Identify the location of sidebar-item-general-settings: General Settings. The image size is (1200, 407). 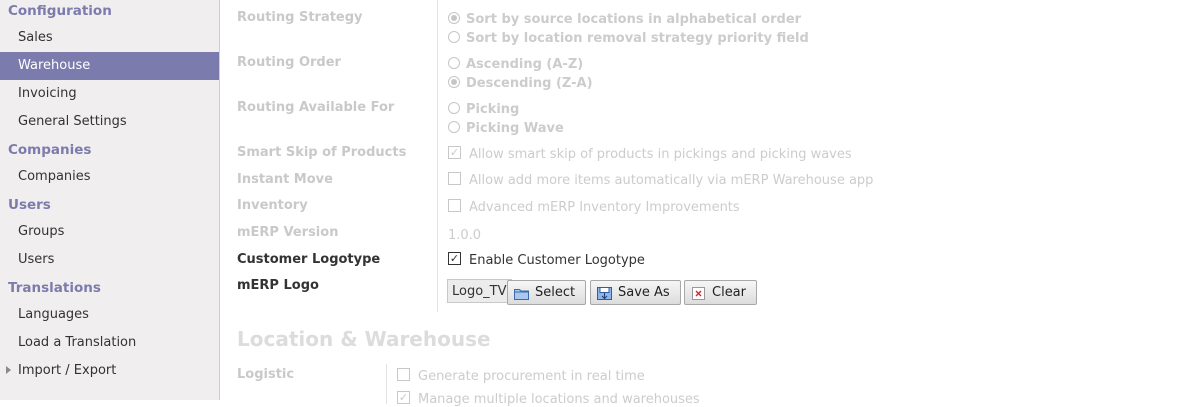
(109, 122).